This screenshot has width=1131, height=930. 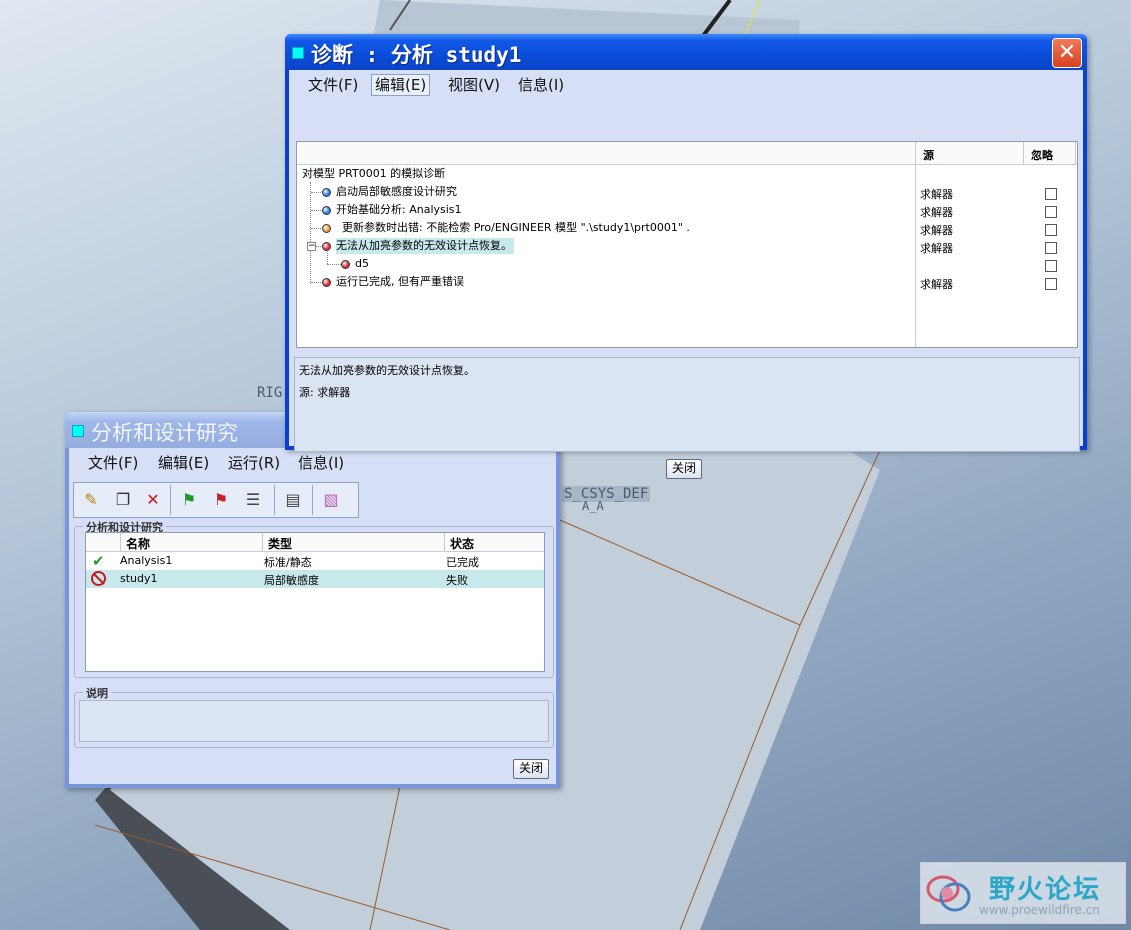 I want to click on tree-root: 对模型 PRT0001 的模拟诊断, so click(x=373, y=174).